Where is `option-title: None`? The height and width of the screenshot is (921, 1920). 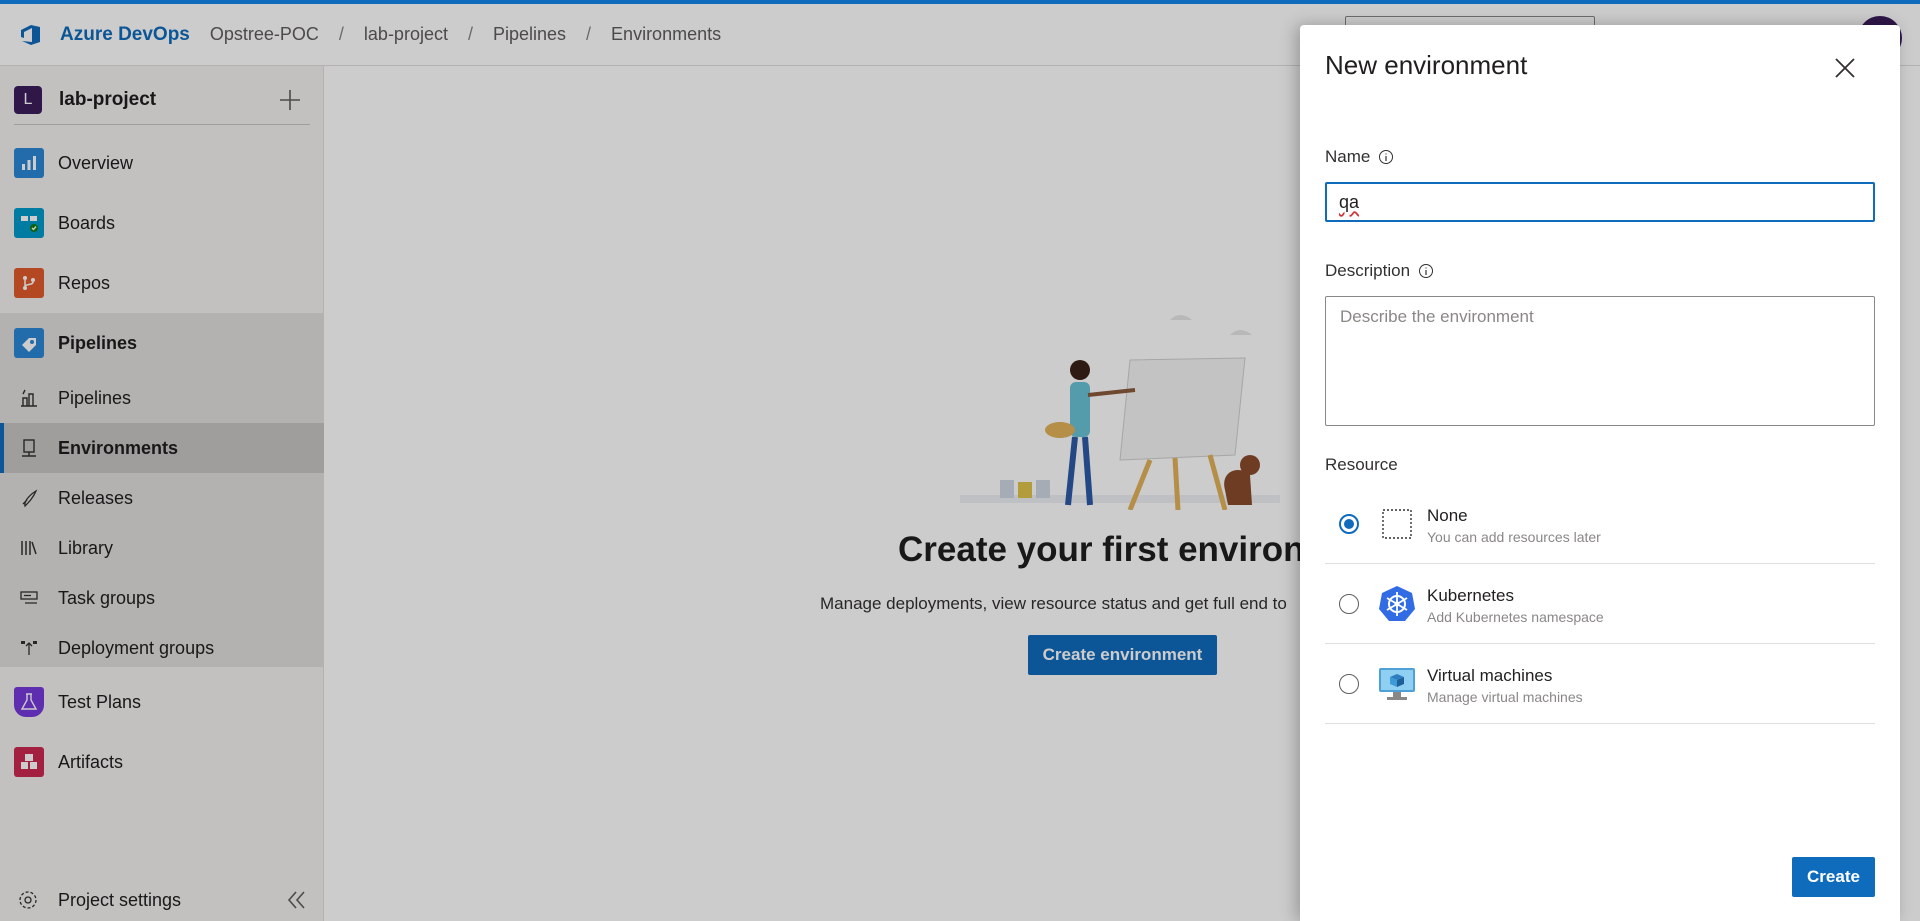 option-title: None is located at coordinates (1447, 515).